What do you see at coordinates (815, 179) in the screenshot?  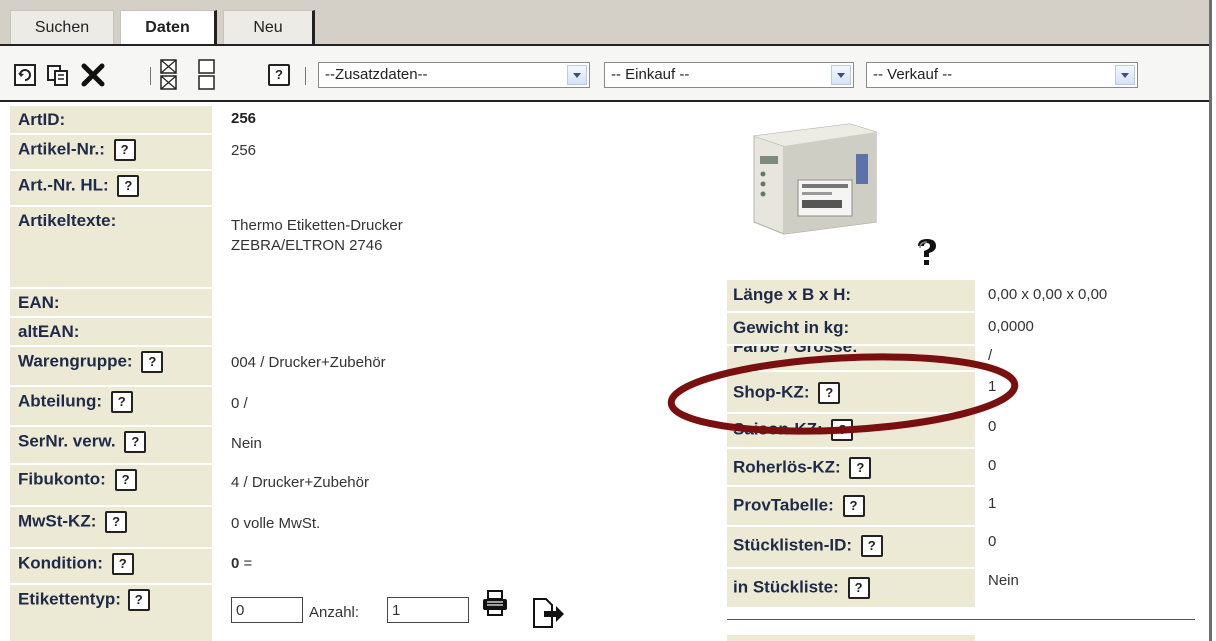 I see `product-image-printer` at bounding box center [815, 179].